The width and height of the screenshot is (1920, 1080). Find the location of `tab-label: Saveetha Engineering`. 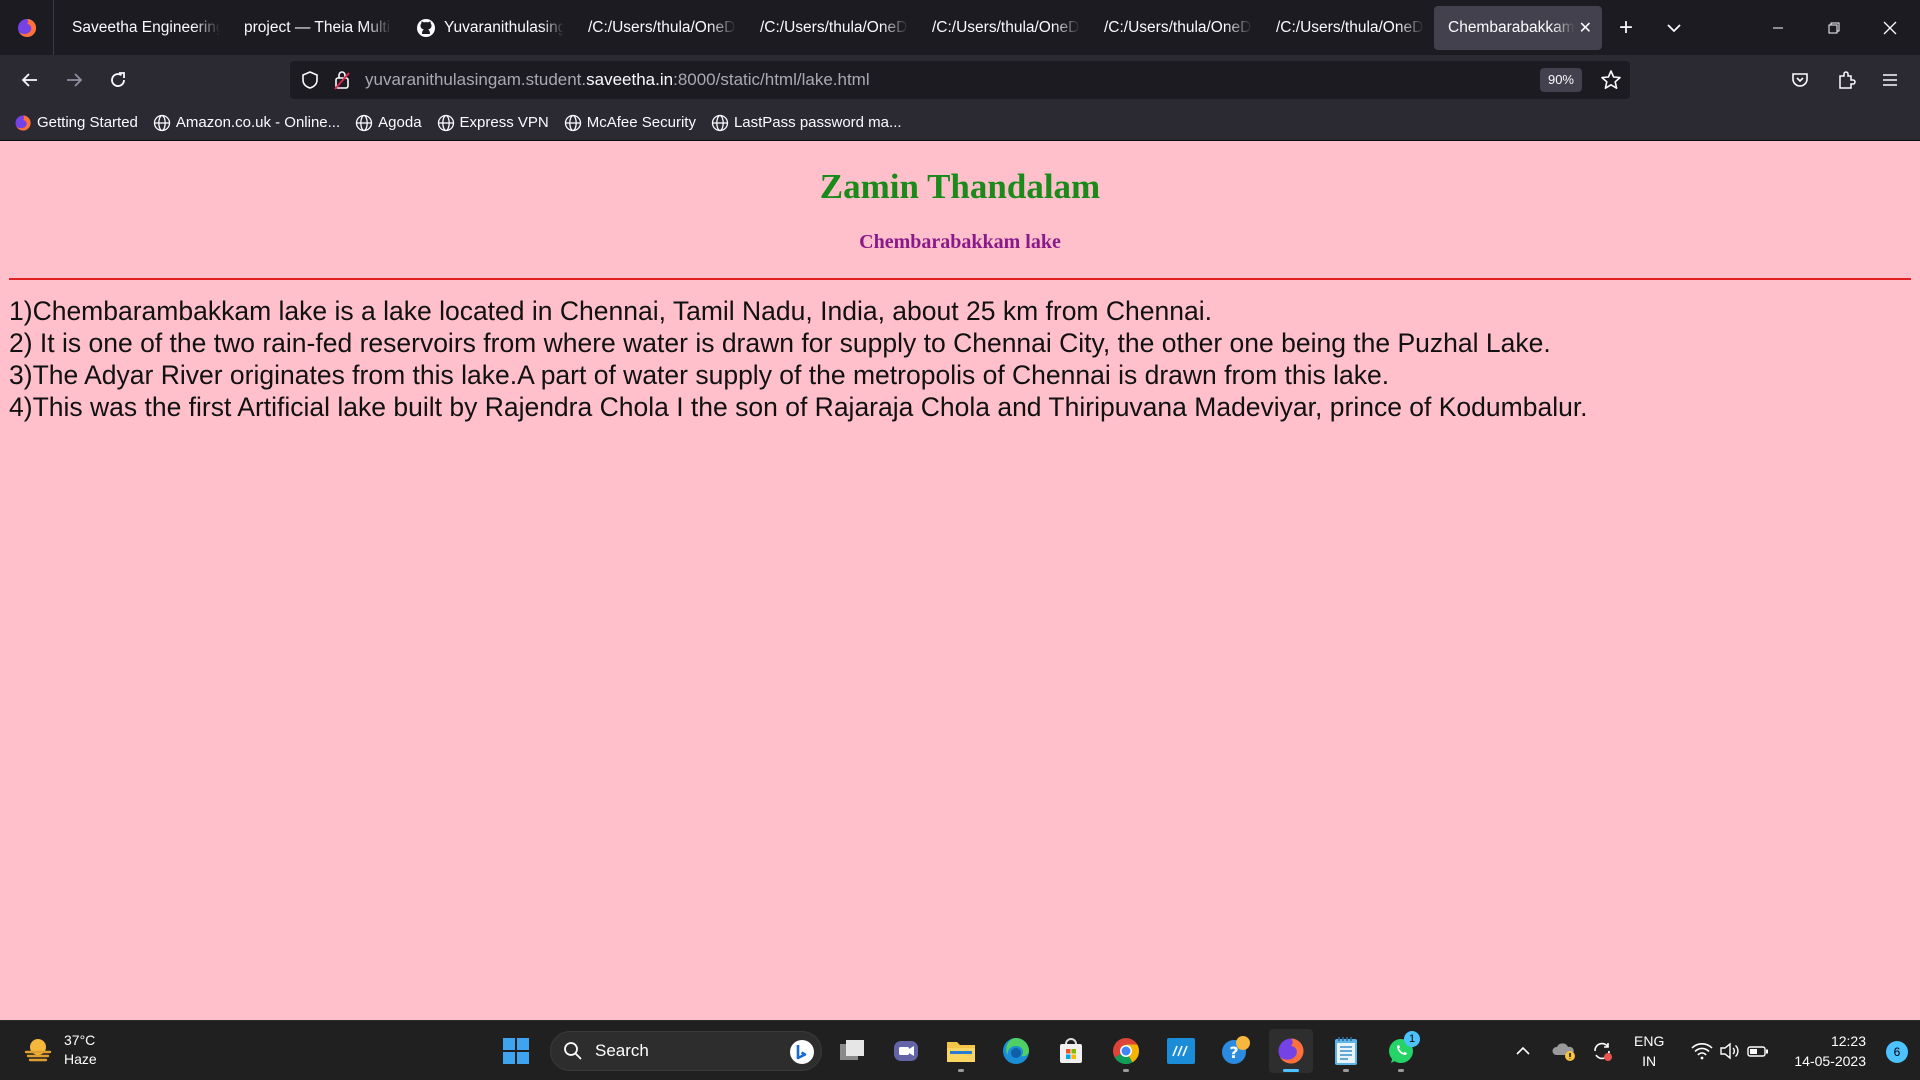

tab-label: Saveetha Engineering is located at coordinates (146, 27).